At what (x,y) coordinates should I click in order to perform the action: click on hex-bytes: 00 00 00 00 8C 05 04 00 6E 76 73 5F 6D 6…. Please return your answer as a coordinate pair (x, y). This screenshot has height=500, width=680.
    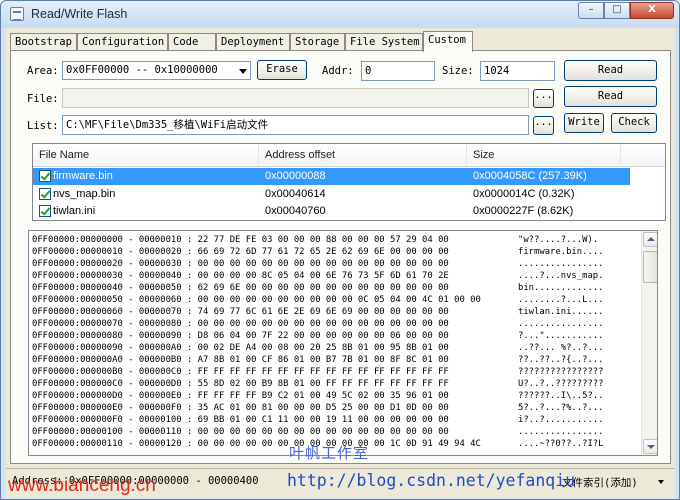
    Looking at the image, I should click on (323, 276).